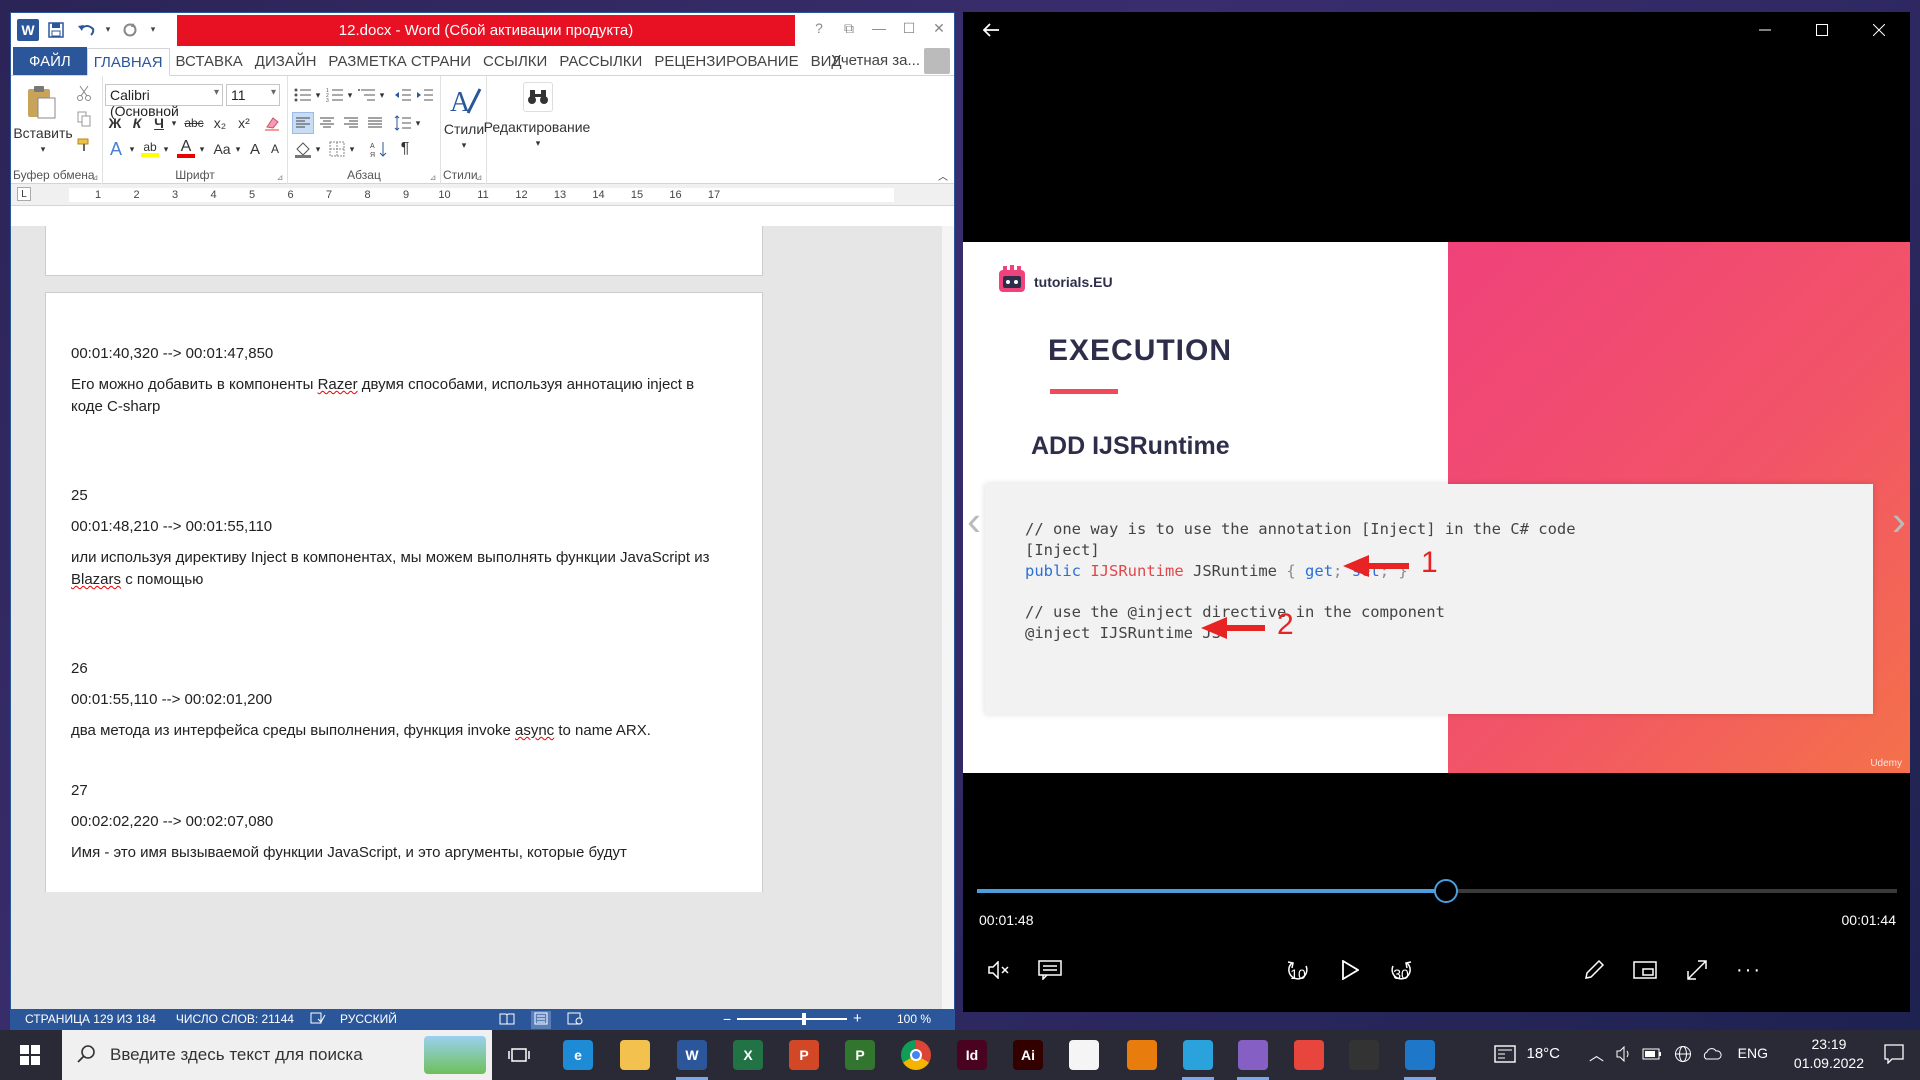 The image size is (1920, 1080). I want to click on read-mode-icon, so click(507, 1020).